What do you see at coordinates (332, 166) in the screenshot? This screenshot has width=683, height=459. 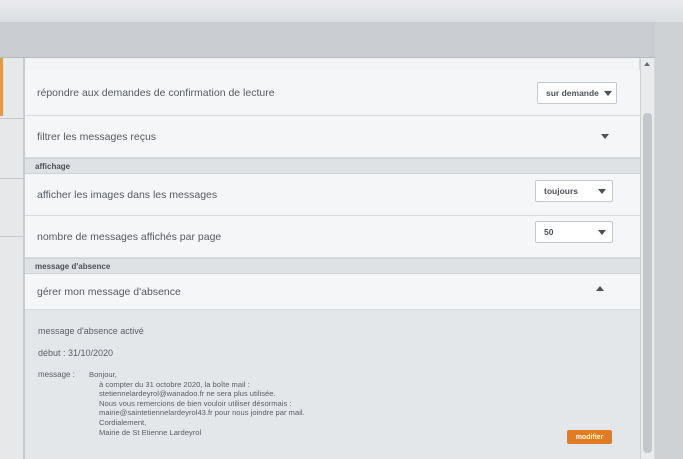 I see `section-header-display: affichage` at bounding box center [332, 166].